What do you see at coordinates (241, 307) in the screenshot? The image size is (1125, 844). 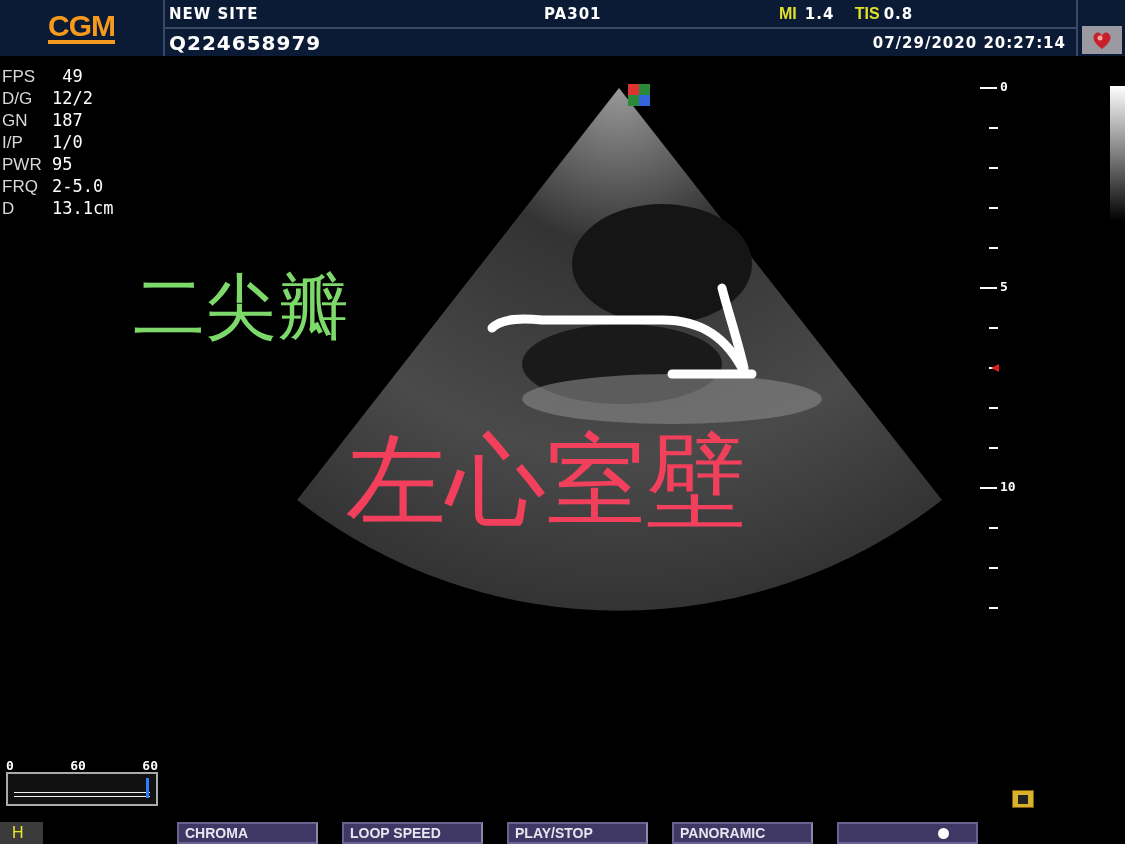 I see `annotation-label: 二尖瓣` at bounding box center [241, 307].